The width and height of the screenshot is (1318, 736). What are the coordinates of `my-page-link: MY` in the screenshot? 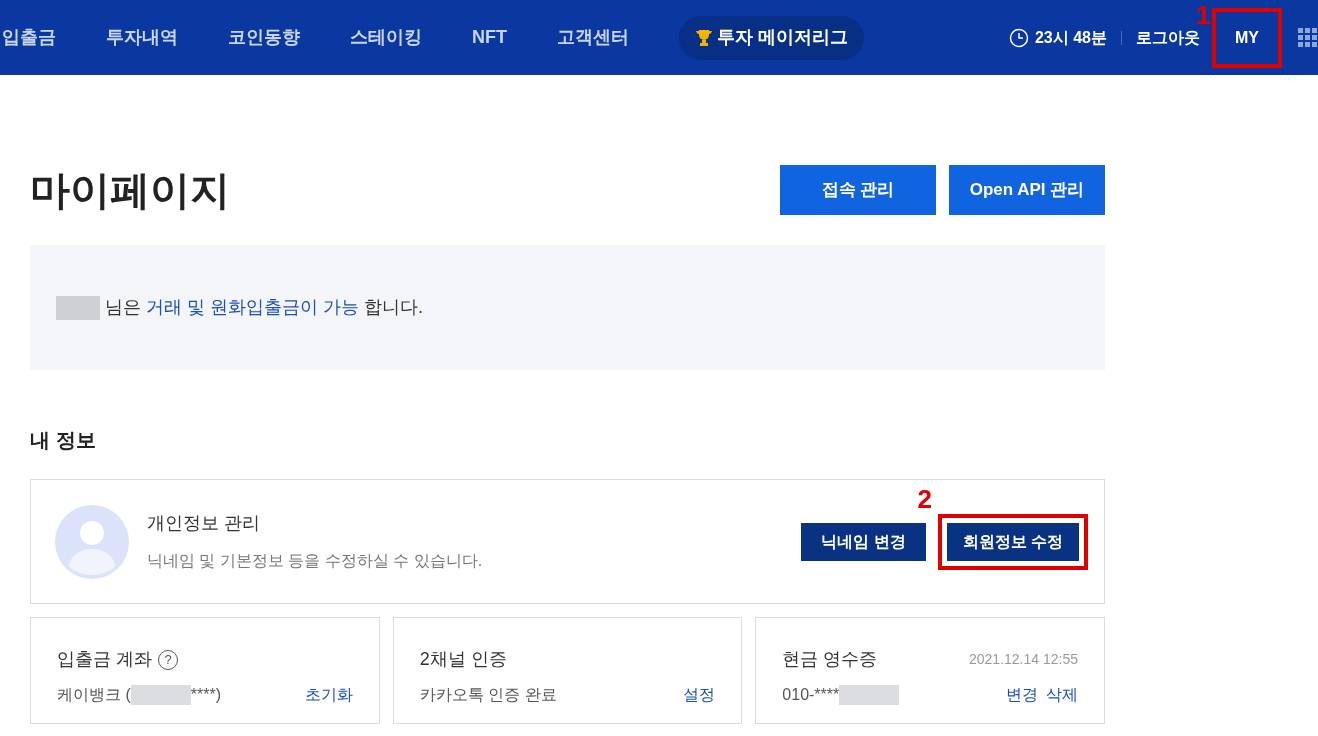 It's located at (1247, 37).